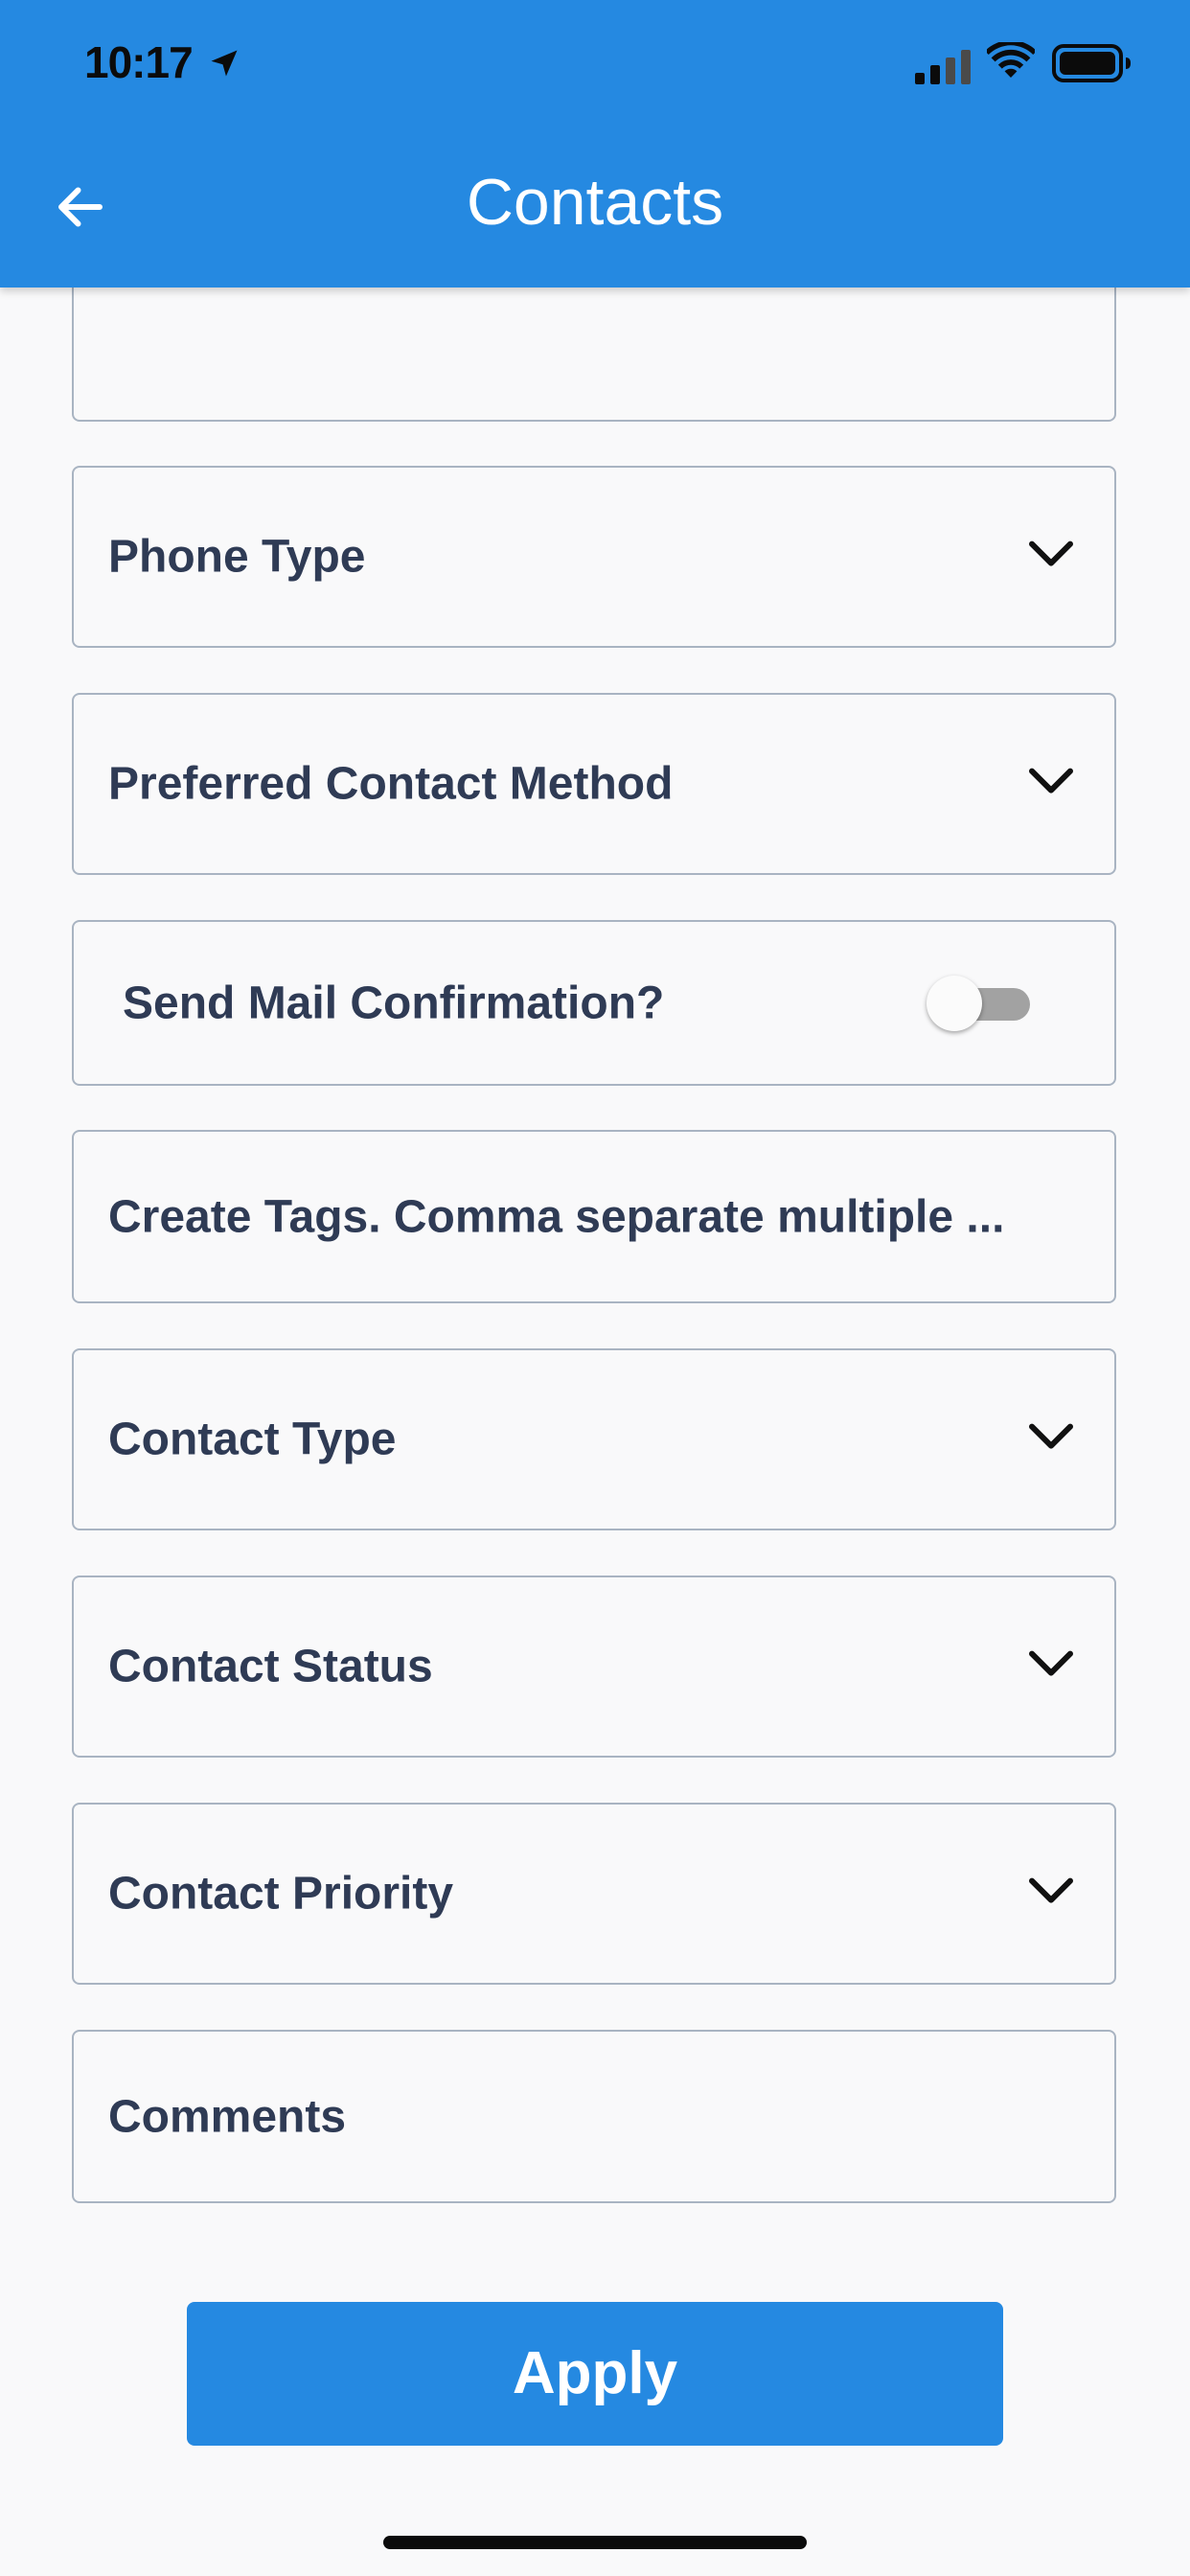 The height and width of the screenshot is (2576, 1190). What do you see at coordinates (943, 67) in the screenshot?
I see `cellular-signal-icon` at bounding box center [943, 67].